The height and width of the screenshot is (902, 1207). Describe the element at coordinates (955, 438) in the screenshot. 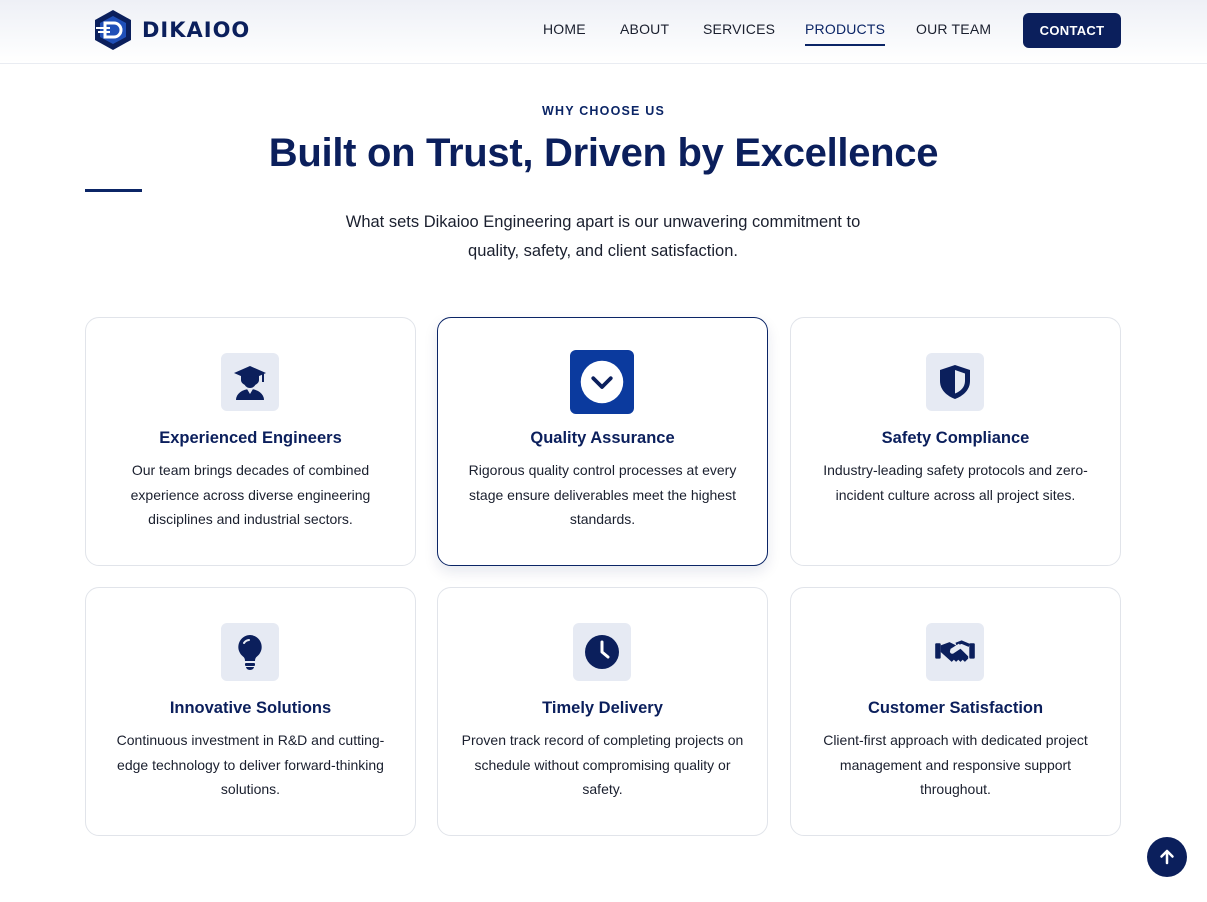

I see `card-title: Safety Compliance` at that location.